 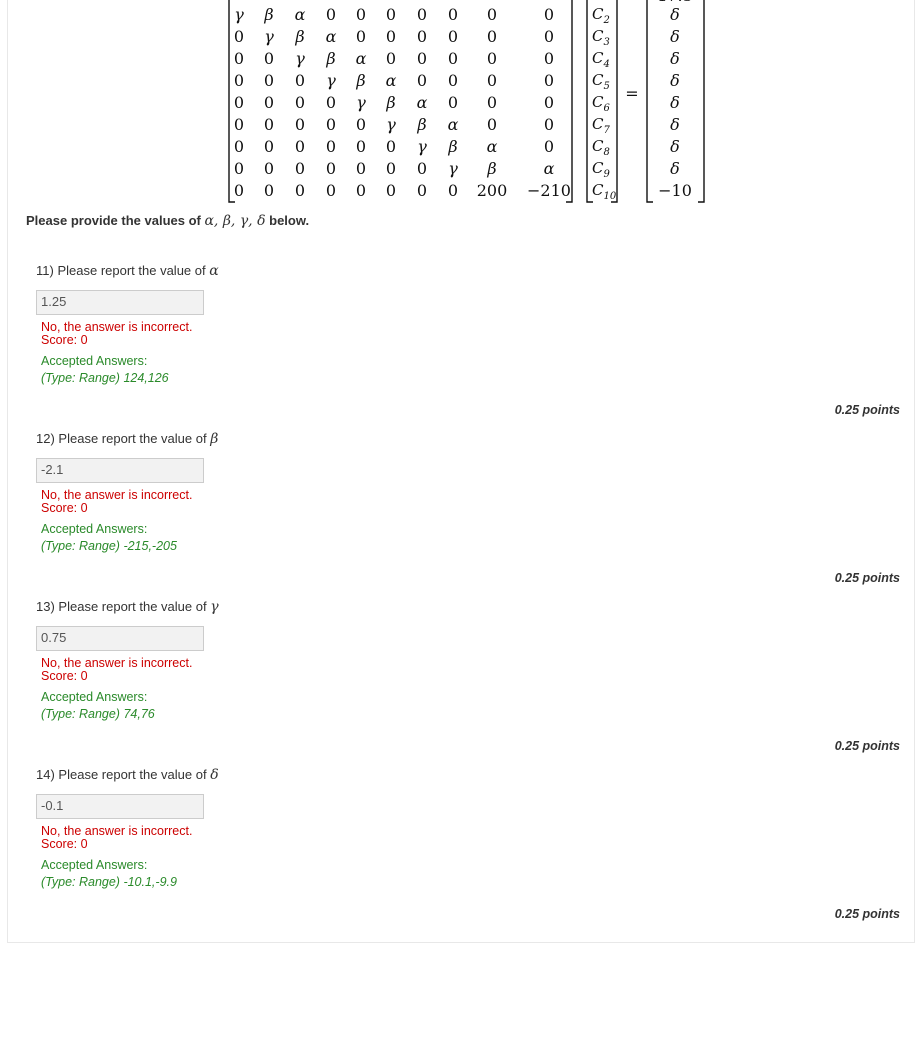 What do you see at coordinates (601, 125) in the screenshot?
I see `unknown-vector-entry: C7` at bounding box center [601, 125].